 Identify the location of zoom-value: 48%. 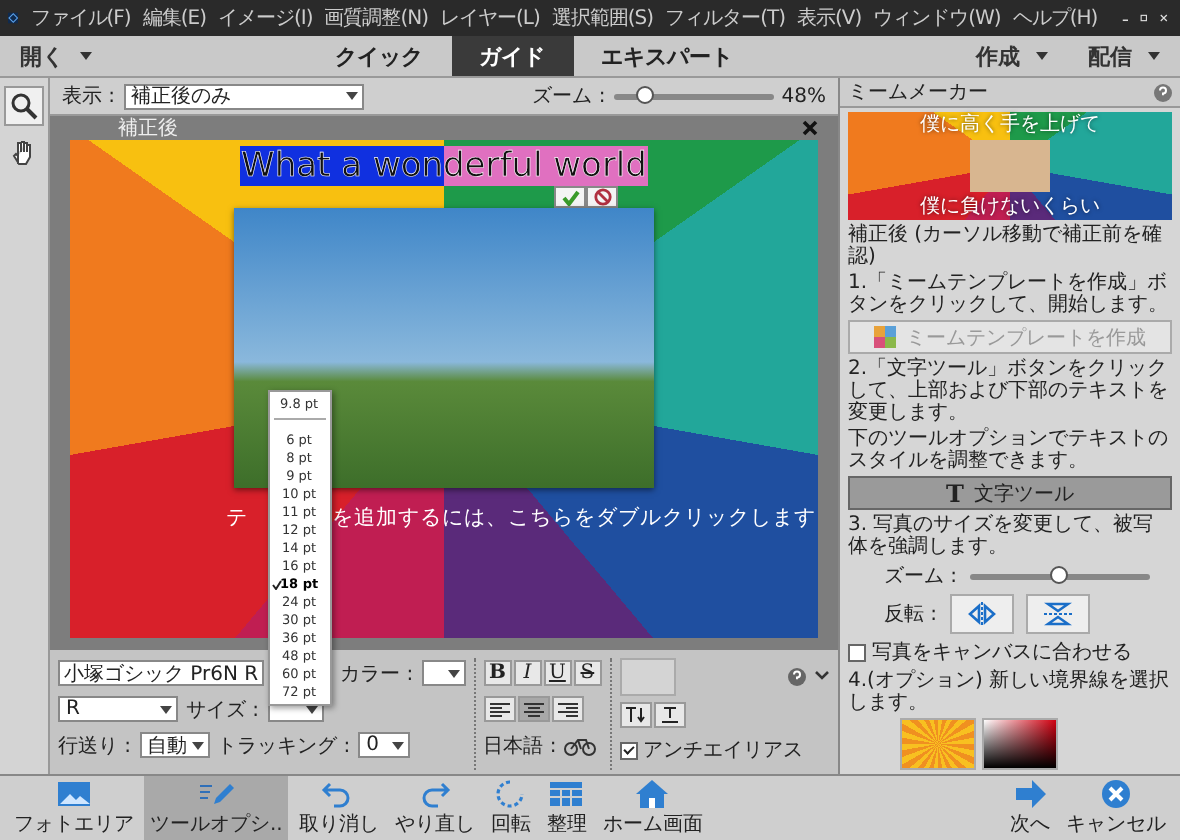
(803, 96).